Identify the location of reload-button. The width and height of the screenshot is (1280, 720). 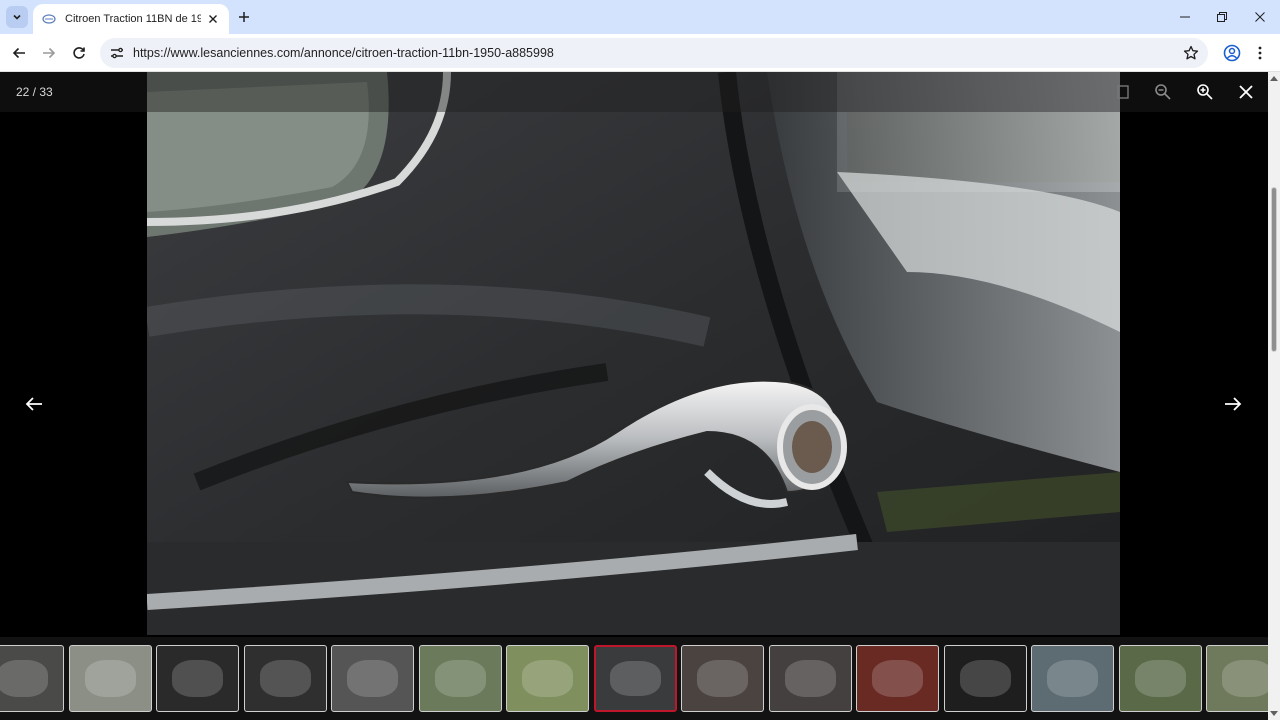
(79, 53).